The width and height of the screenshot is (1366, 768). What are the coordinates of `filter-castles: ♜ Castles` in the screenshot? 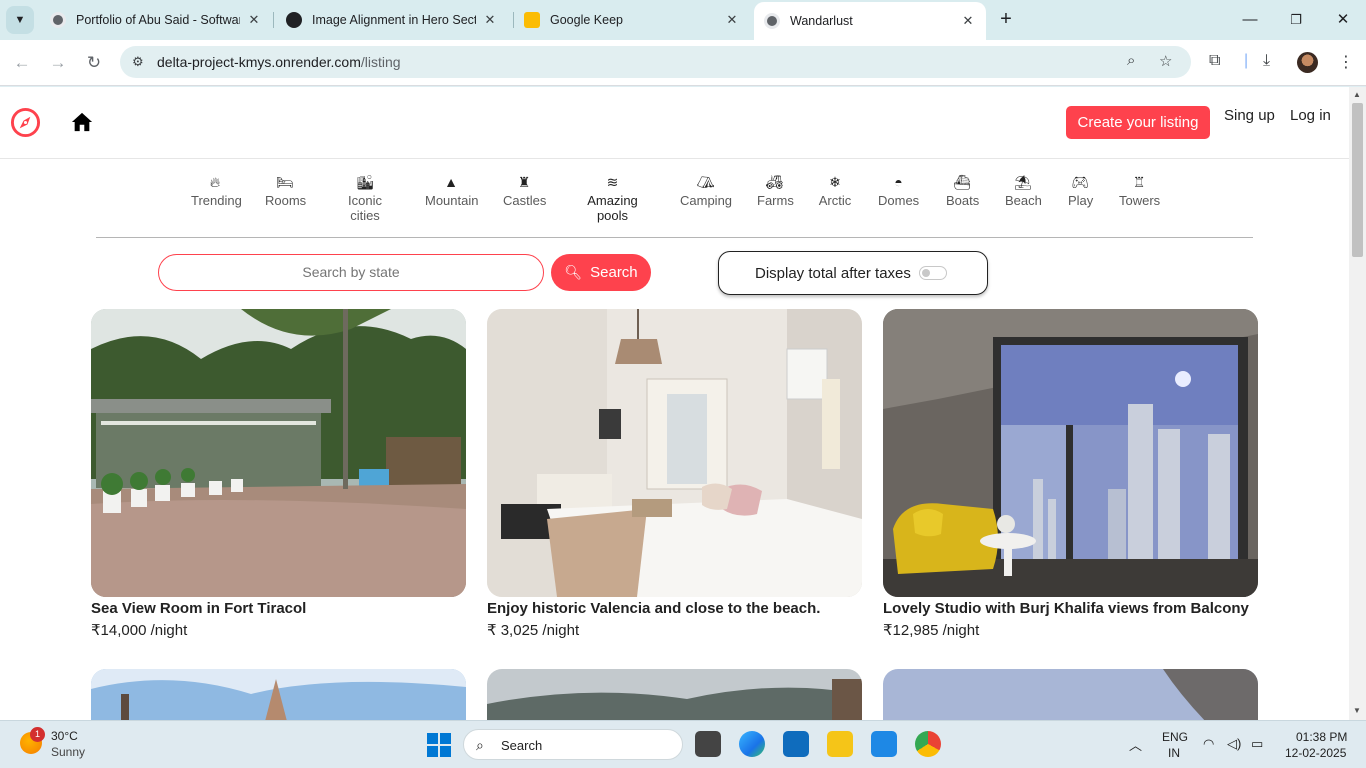 It's located at (525, 190).